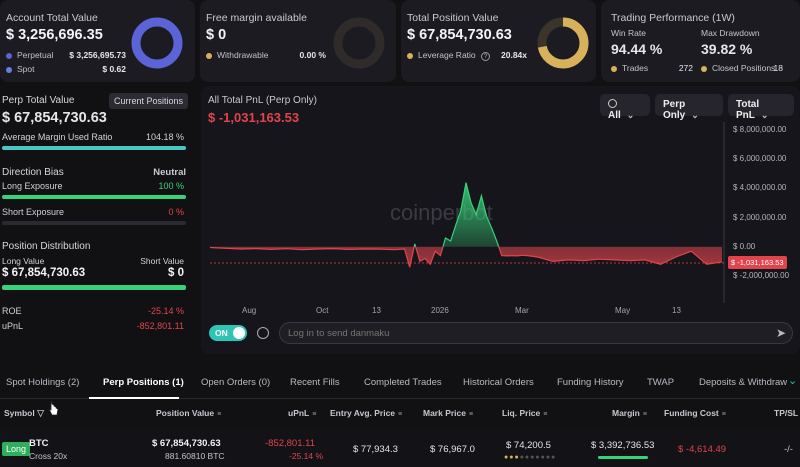 The width and height of the screenshot is (800, 467). I want to click on current-value-tag: $ -1,031,163.53, so click(757, 262).